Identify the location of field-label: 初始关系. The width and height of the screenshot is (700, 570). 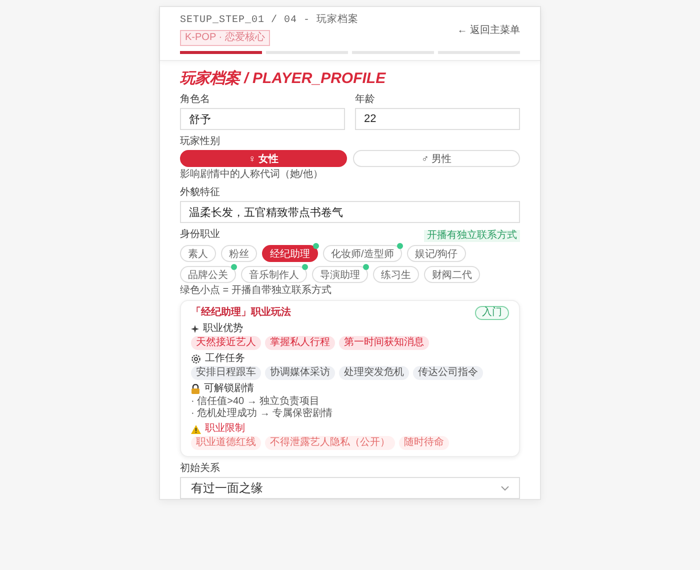
(200, 469).